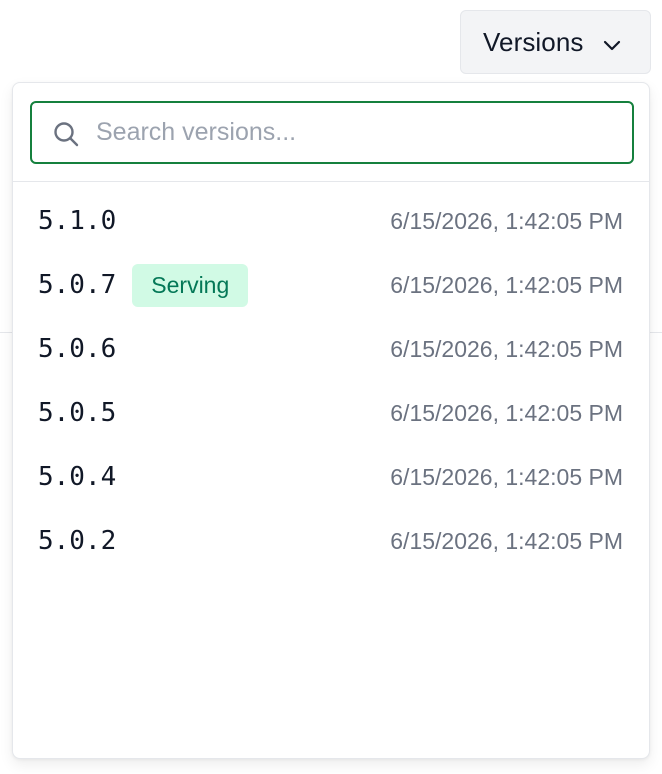 The height and width of the screenshot is (774, 662). I want to click on list-divider, so click(331, 181).